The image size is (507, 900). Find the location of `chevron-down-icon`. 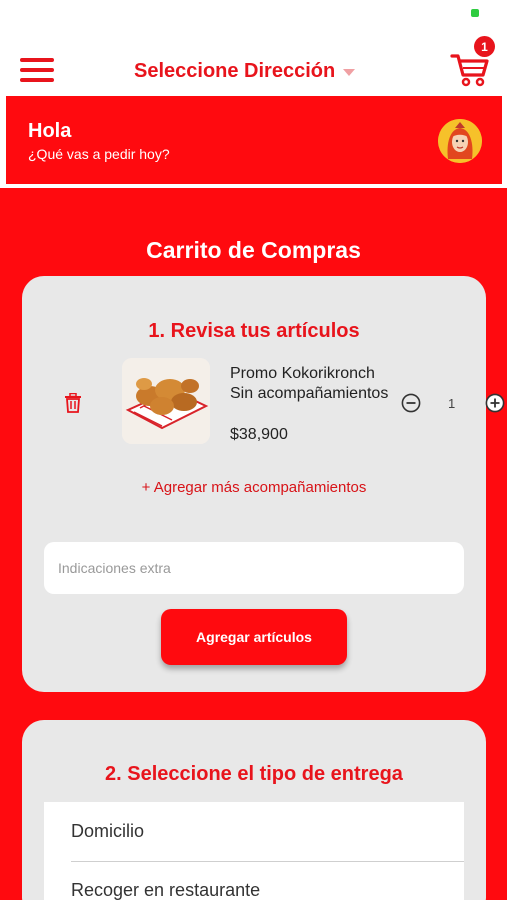

chevron-down-icon is located at coordinates (349, 72).